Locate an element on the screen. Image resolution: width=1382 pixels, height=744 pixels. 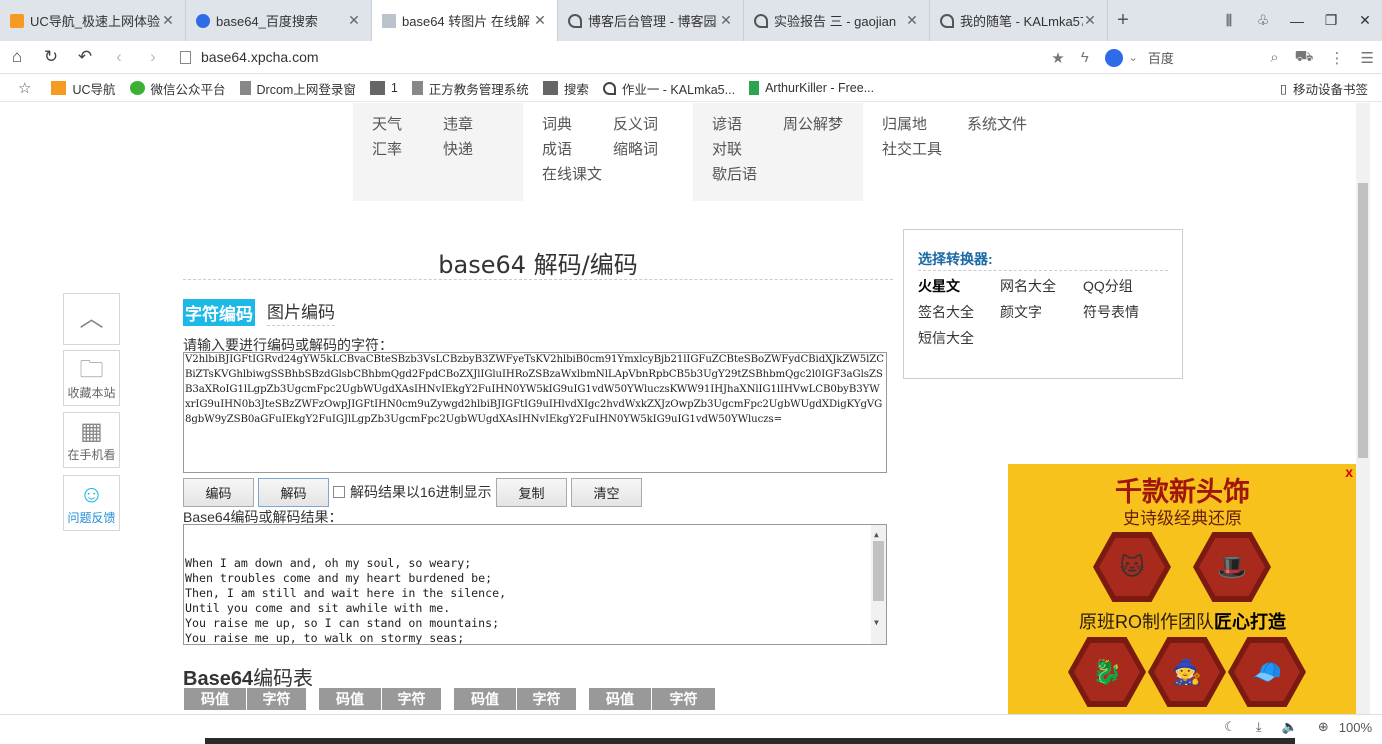
nav-link: 词典 is located at coordinates (572, 124).